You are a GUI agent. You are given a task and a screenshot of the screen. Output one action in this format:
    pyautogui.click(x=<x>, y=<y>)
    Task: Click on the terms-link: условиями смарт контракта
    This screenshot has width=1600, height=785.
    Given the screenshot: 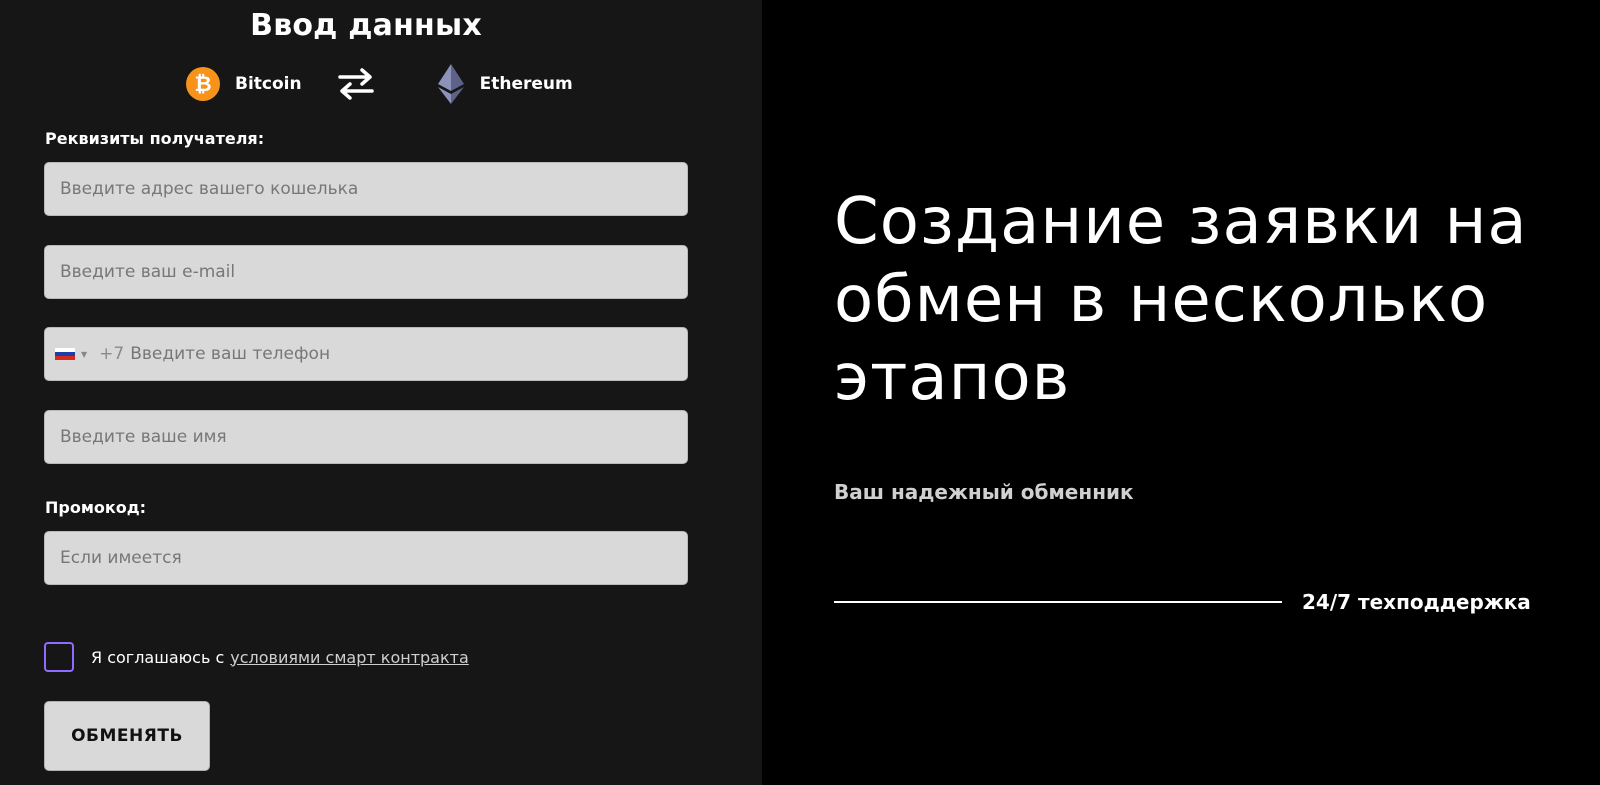 What is the action you would take?
    pyautogui.click(x=349, y=657)
    